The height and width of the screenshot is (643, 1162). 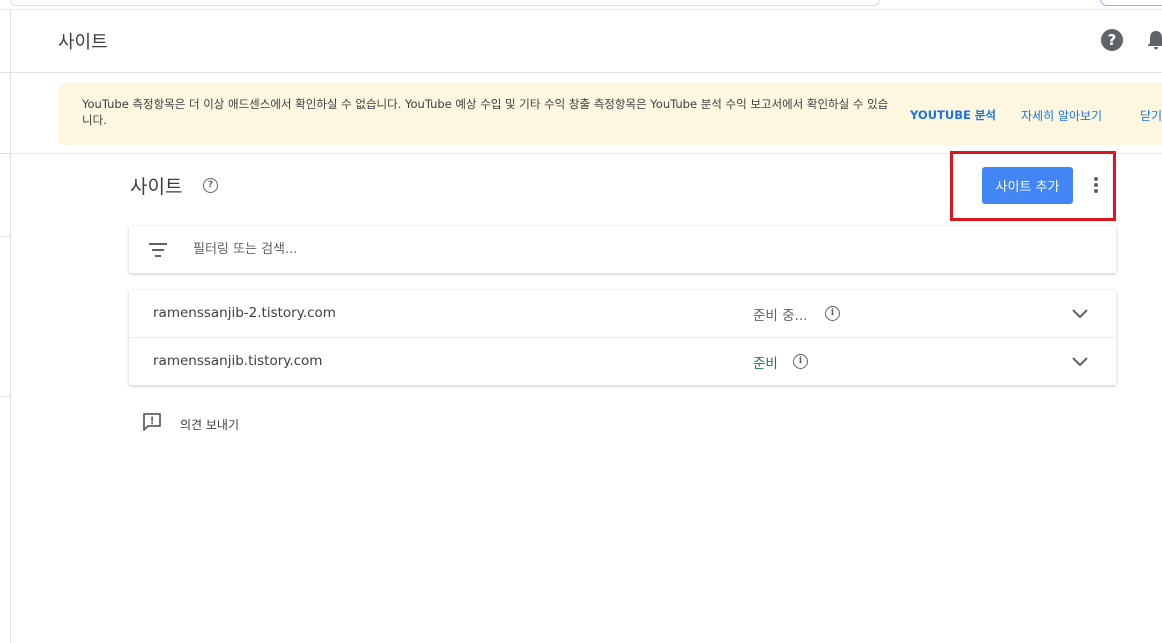 What do you see at coordinates (1131, 3) in the screenshot?
I see `profile-pill` at bounding box center [1131, 3].